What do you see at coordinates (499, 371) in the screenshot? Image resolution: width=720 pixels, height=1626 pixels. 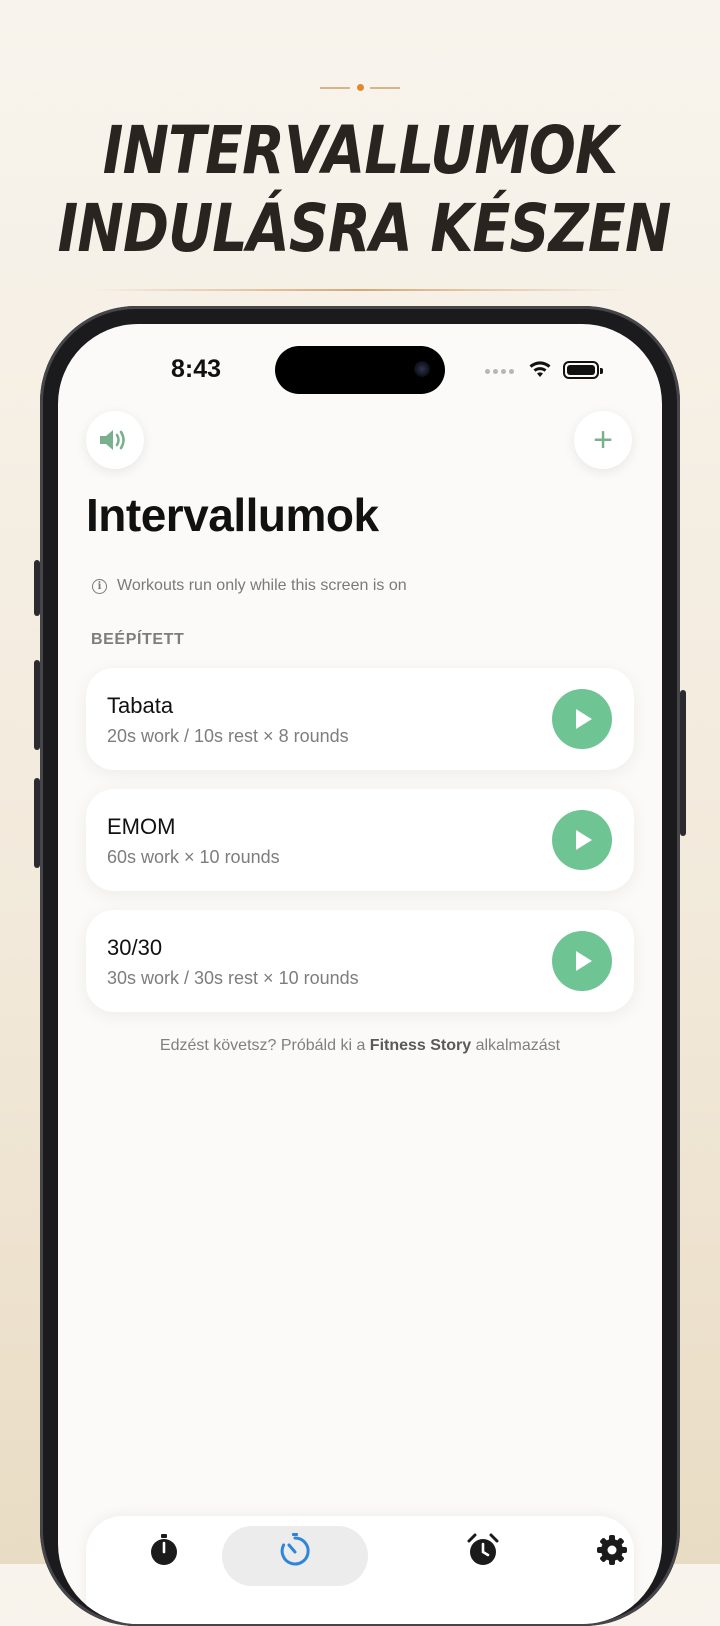 I see `cellular-signal-icon` at bounding box center [499, 371].